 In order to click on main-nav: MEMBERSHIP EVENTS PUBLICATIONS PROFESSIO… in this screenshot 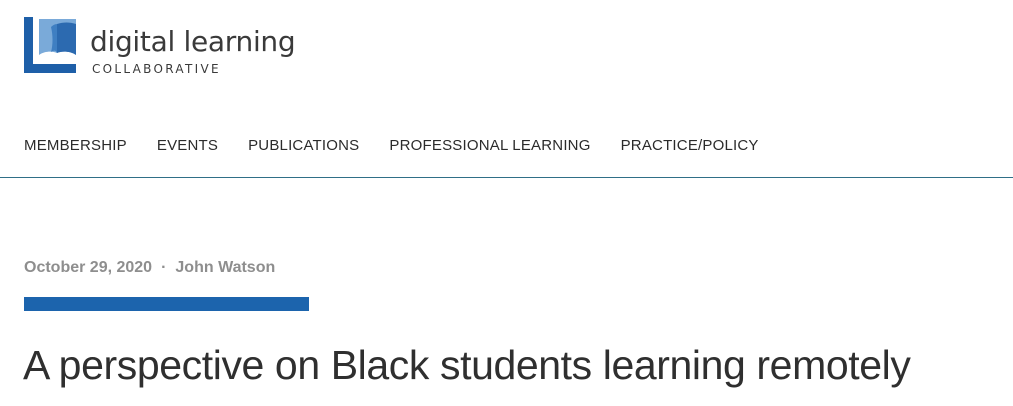, I will do `click(406, 146)`.